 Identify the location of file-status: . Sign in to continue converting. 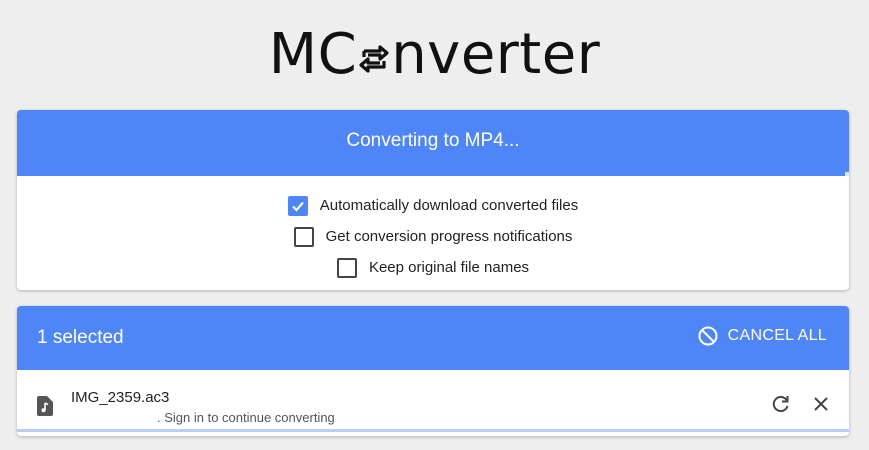
(246, 417).